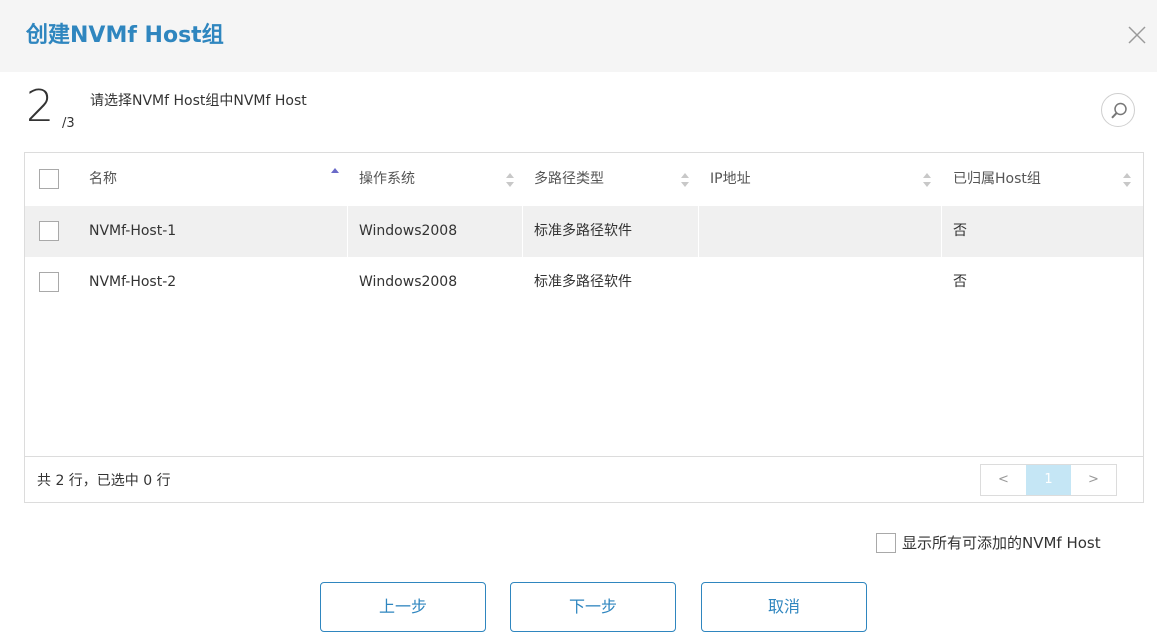 The width and height of the screenshot is (1157, 633). I want to click on table-header: 名称 操作系统 多路径类型 IP地址 已归属Host组, so click(584, 179).